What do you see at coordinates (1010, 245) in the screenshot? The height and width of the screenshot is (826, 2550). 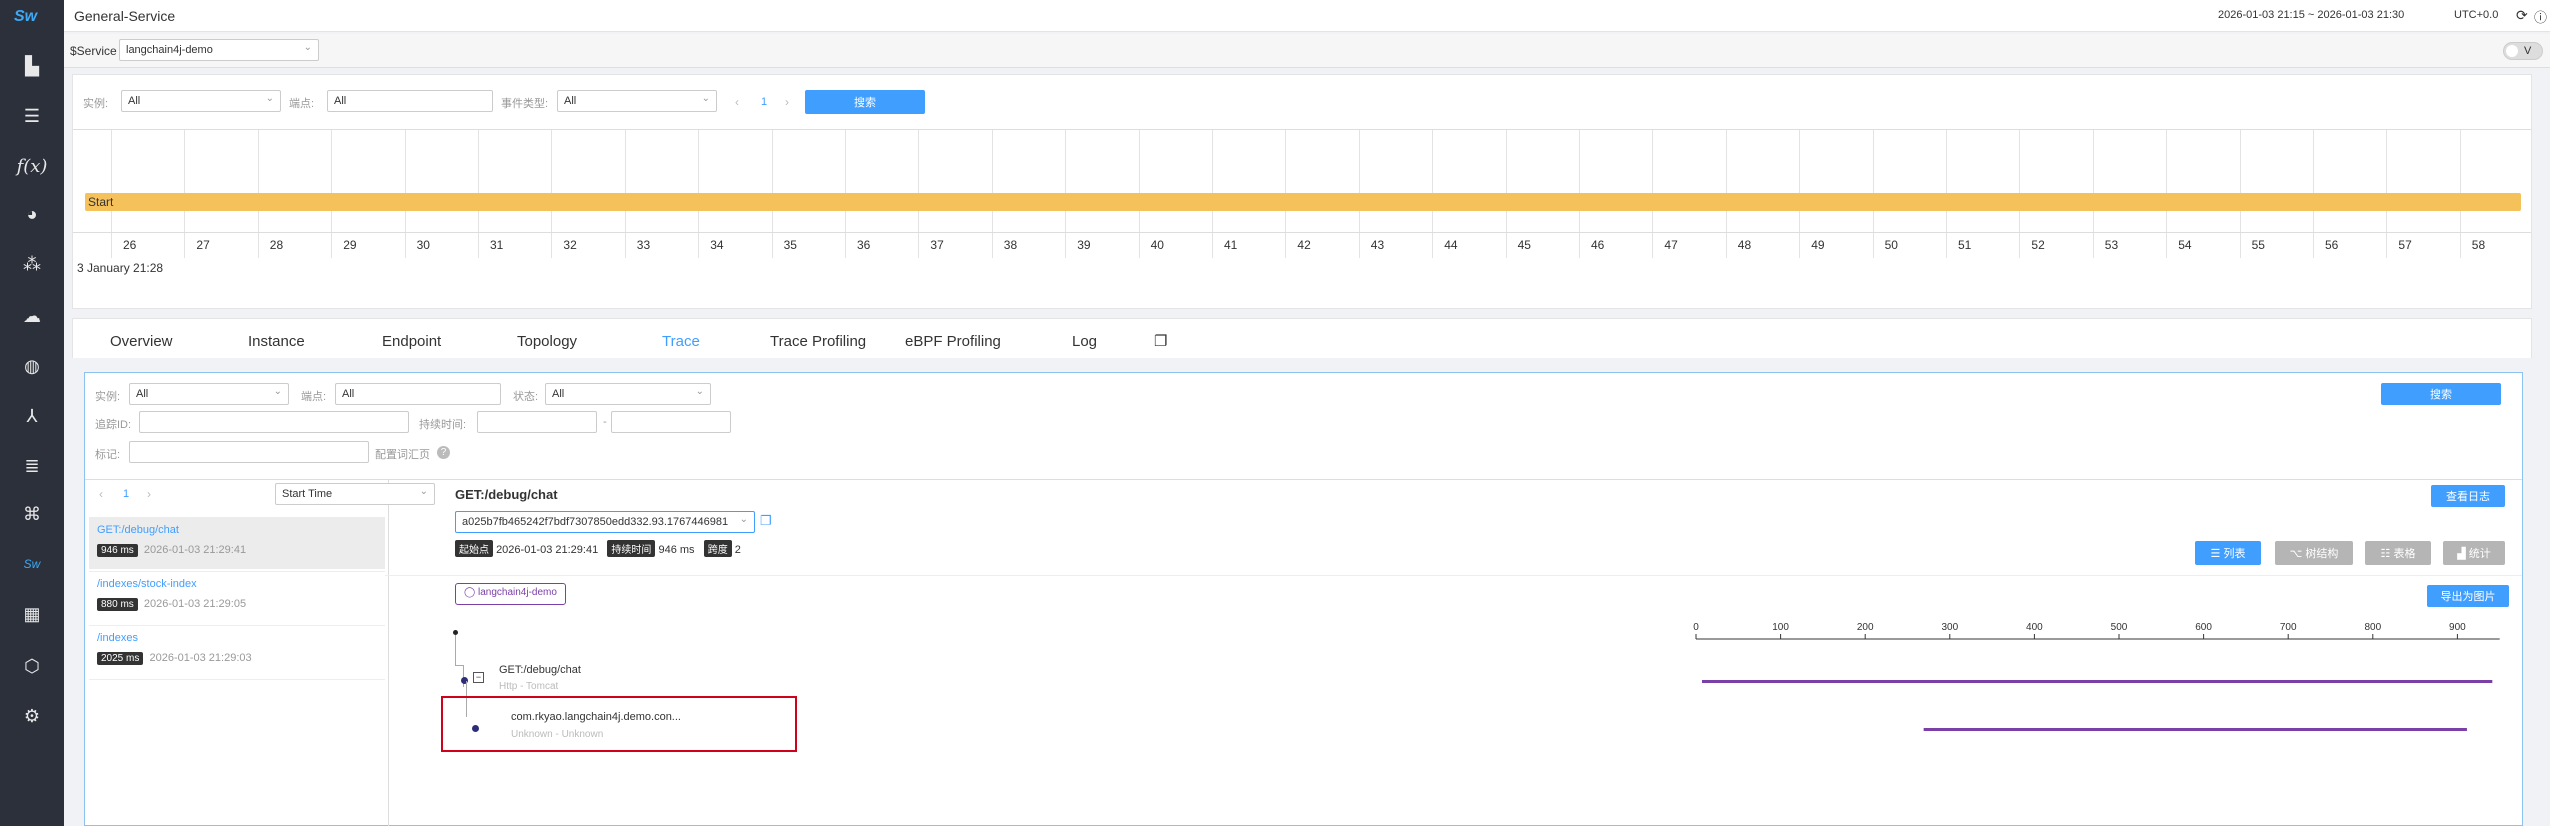 I see `timeline-tick-label: 38` at bounding box center [1010, 245].